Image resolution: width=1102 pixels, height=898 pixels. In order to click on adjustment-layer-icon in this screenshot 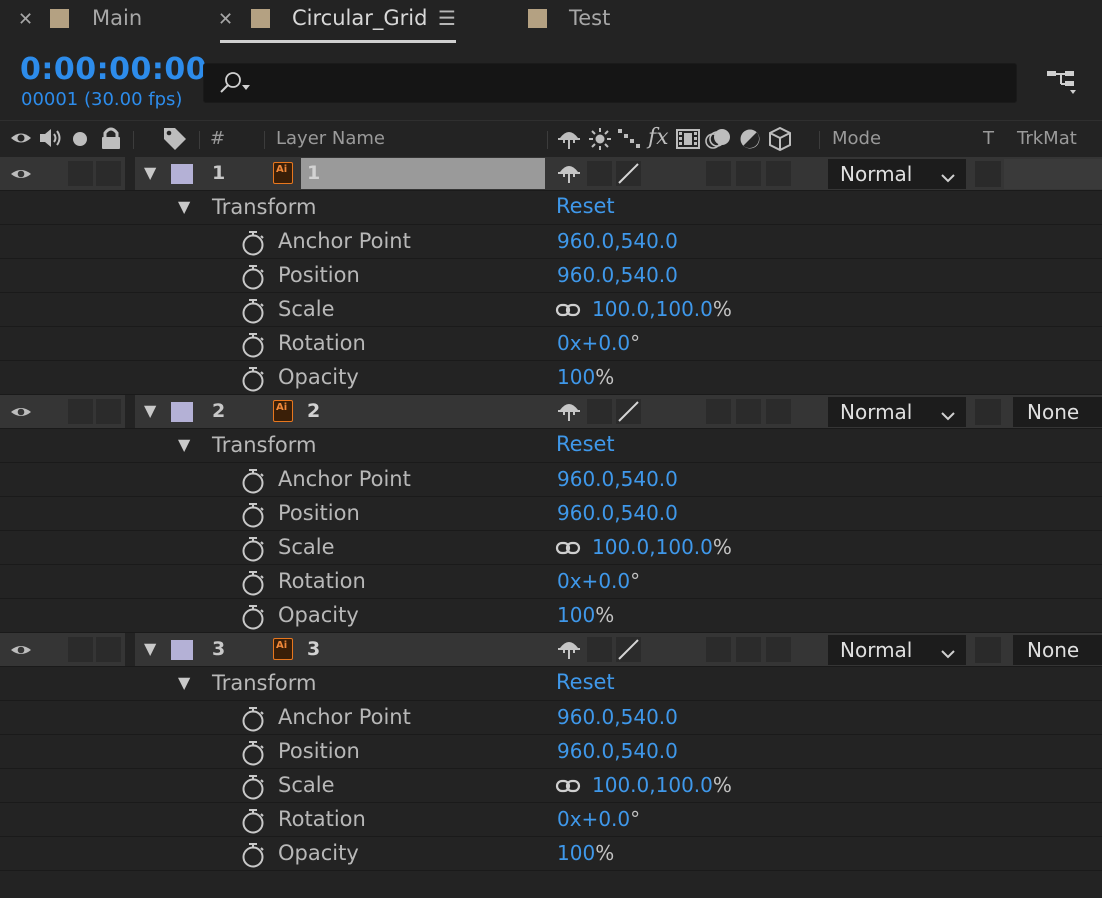, I will do `click(750, 139)`.